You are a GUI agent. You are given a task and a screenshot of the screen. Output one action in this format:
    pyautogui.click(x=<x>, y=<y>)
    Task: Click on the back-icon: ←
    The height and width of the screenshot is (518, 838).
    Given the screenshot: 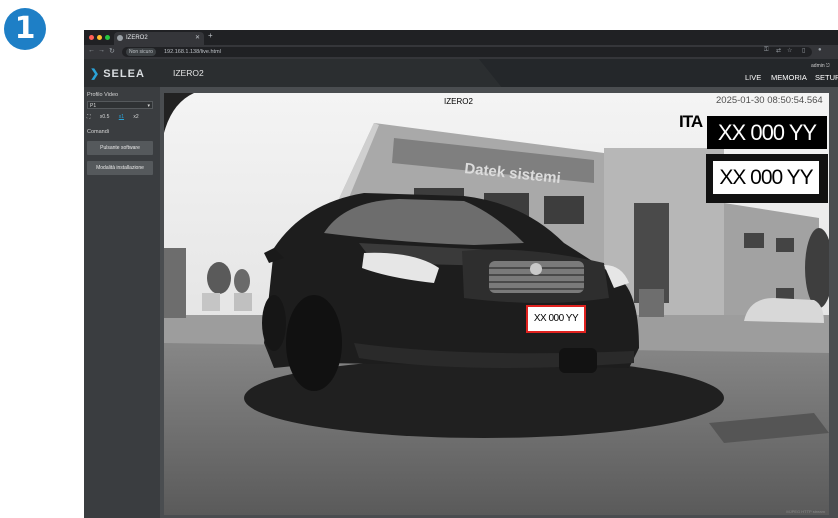 What is the action you would take?
    pyautogui.click(x=91, y=50)
    